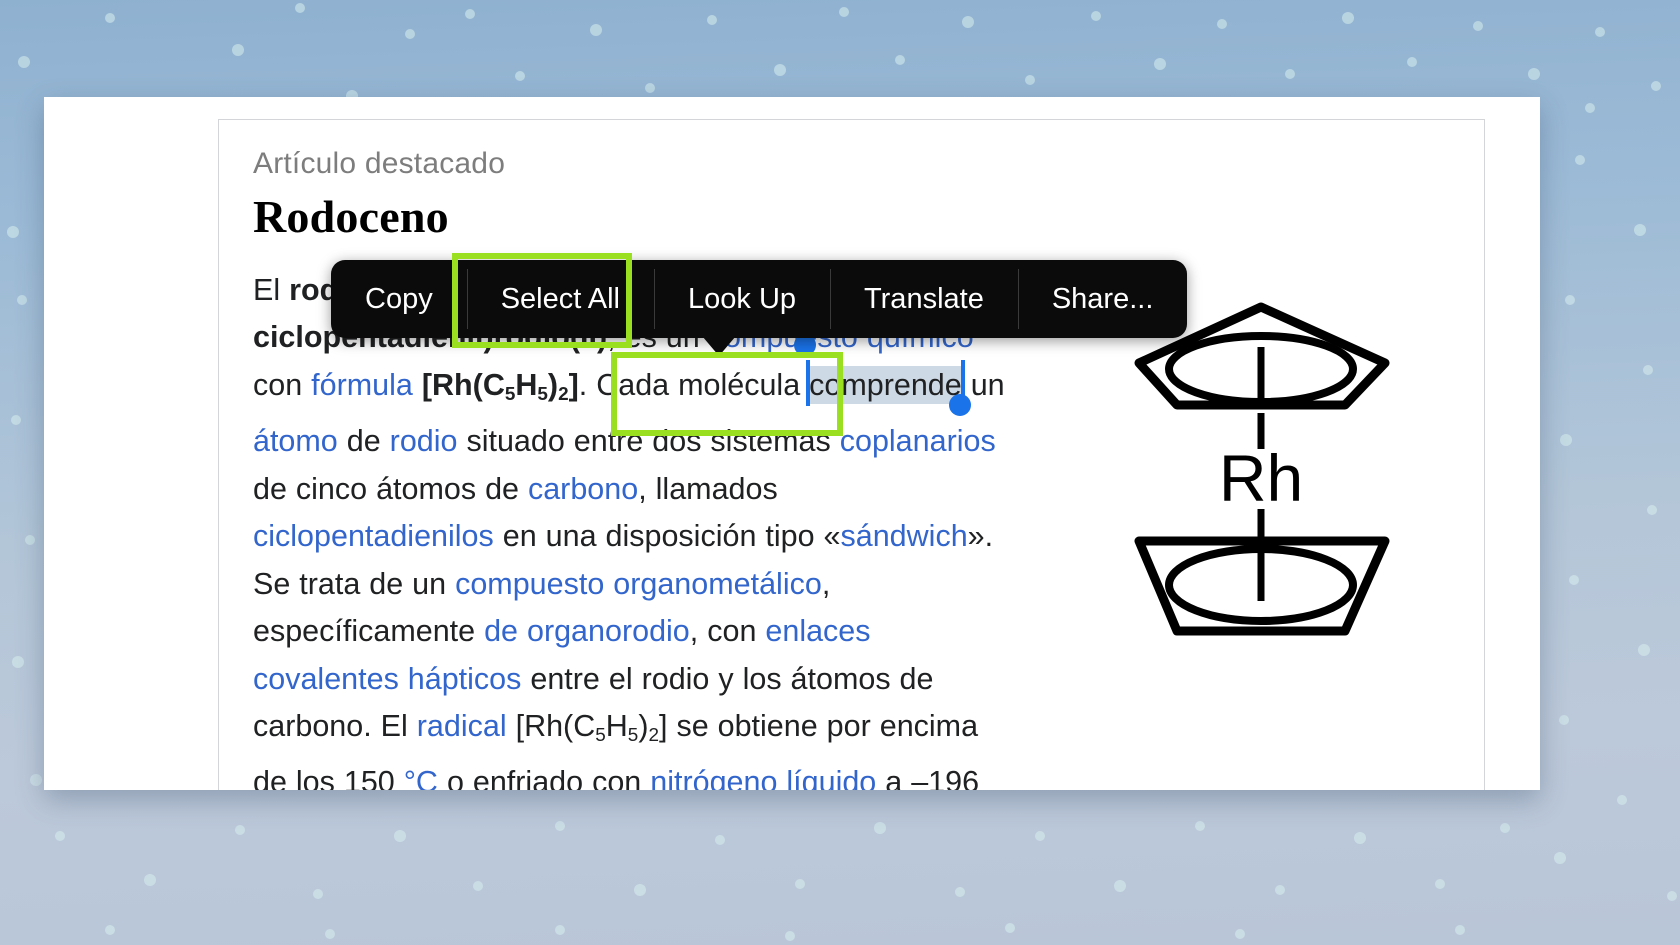 Image resolution: width=1680 pixels, height=945 pixels. Describe the element at coordinates (351, 216) in the screenshot. I see `page-title: Rodoceno` at that location.